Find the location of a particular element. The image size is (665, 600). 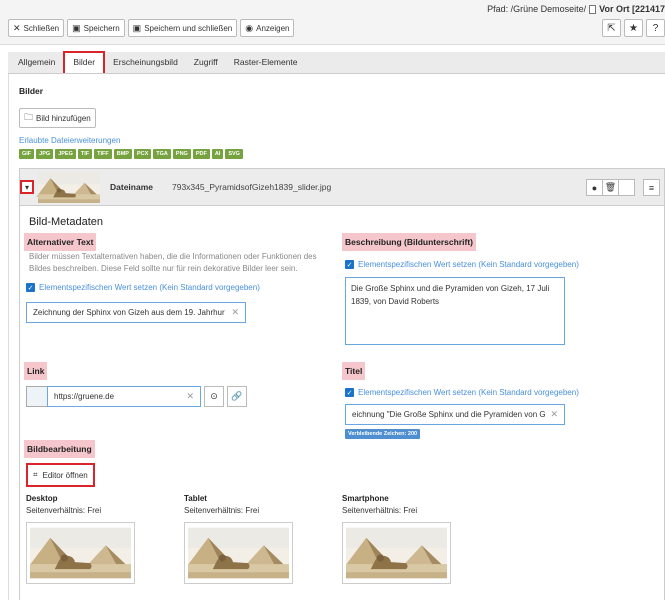

empty-action is located at coordinates (626, 187).